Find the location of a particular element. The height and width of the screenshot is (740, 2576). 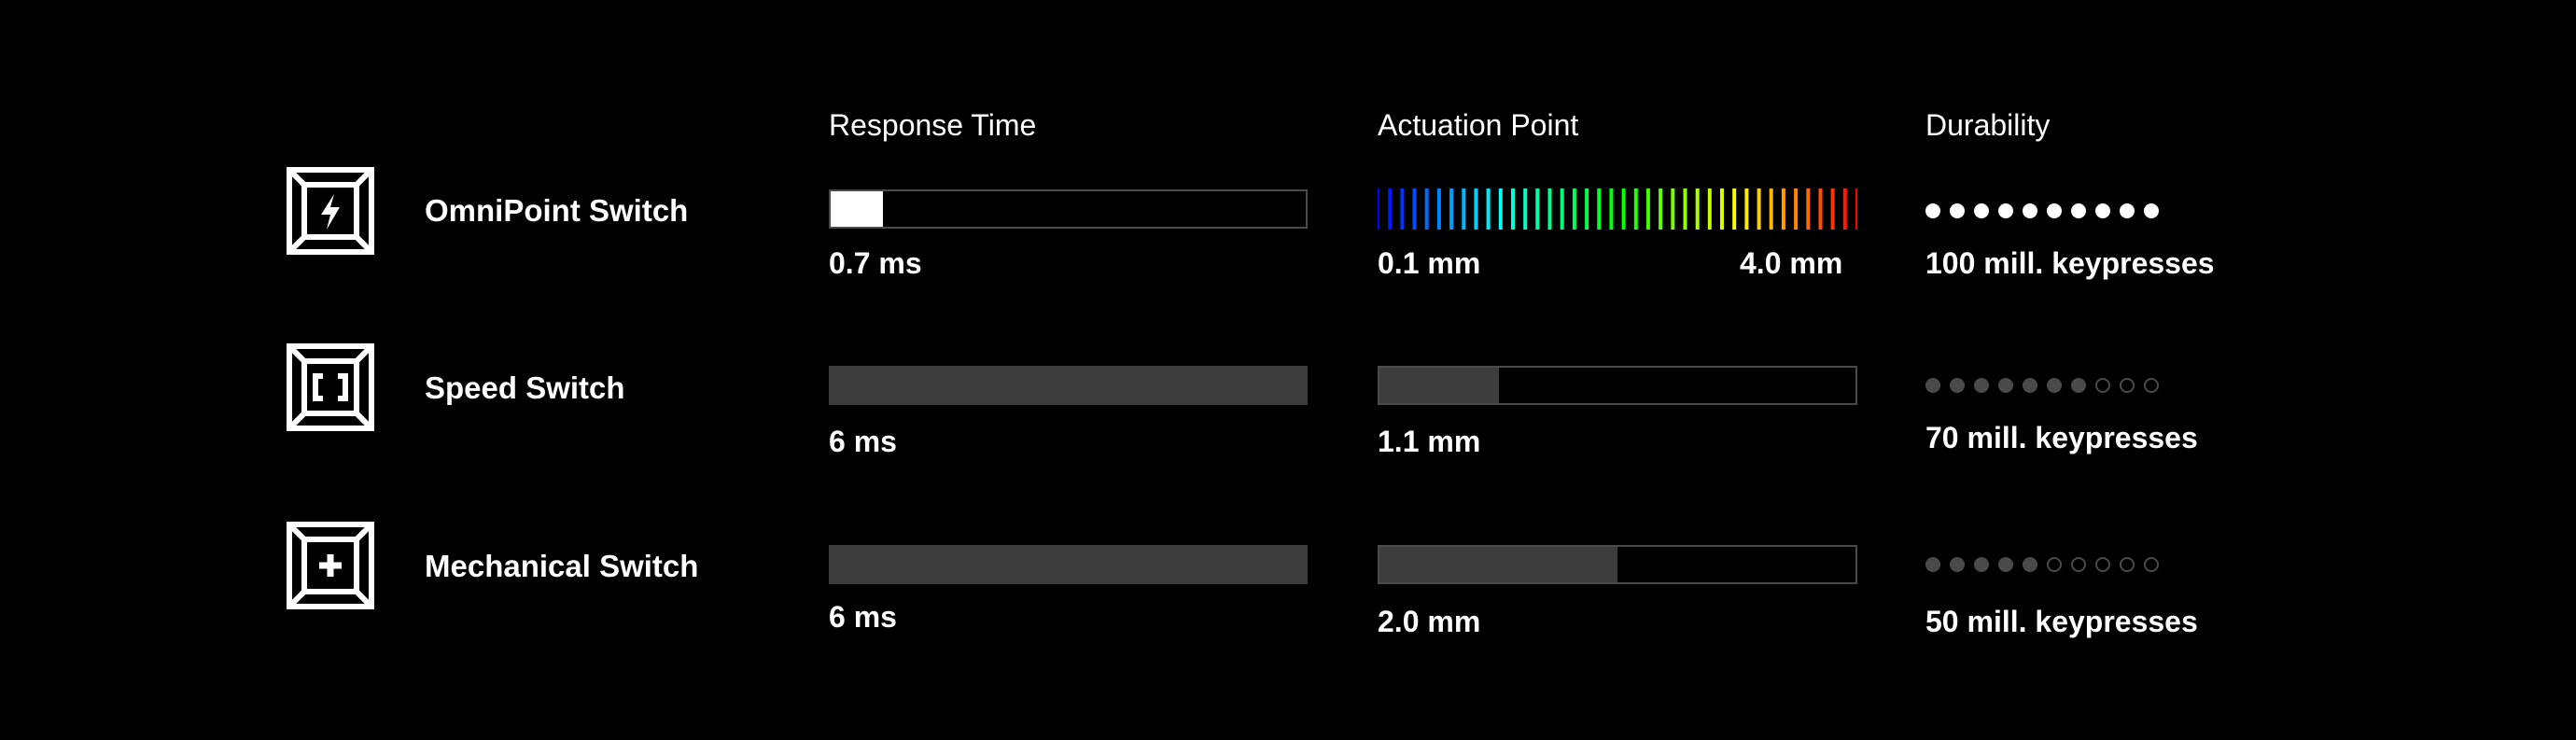

durability-value: 70 mill. keypresses is located at coordinates (2061, 437).